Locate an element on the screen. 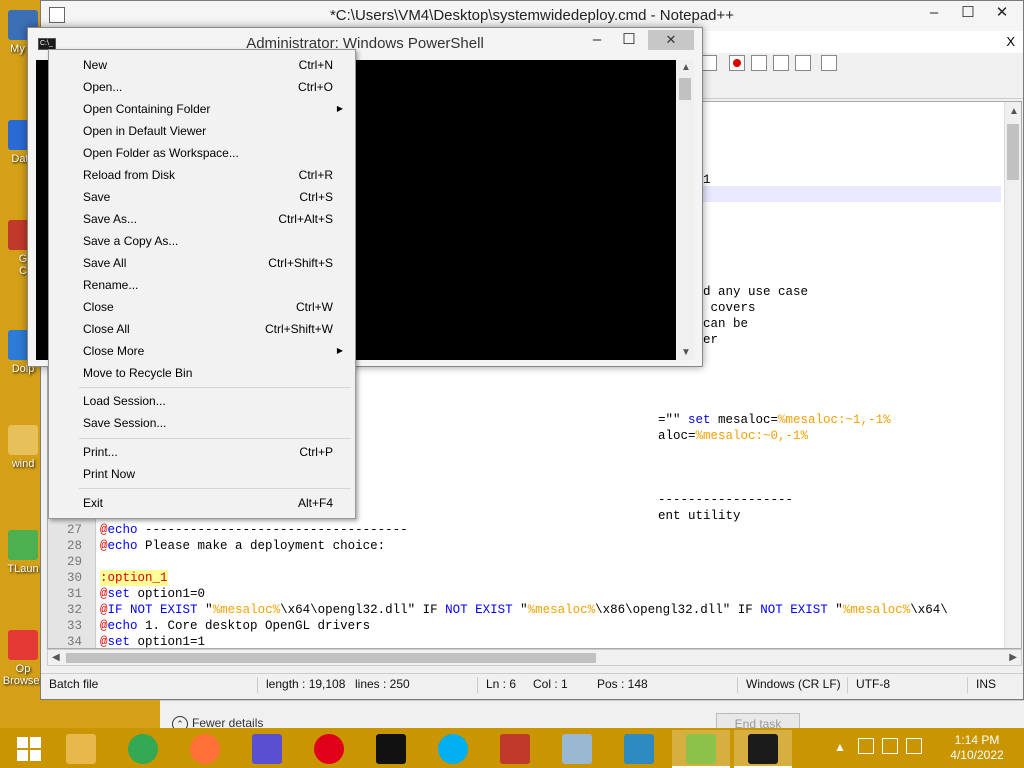  menu-item-save: Save Ctrl+S is located at coordinates (202, 197).